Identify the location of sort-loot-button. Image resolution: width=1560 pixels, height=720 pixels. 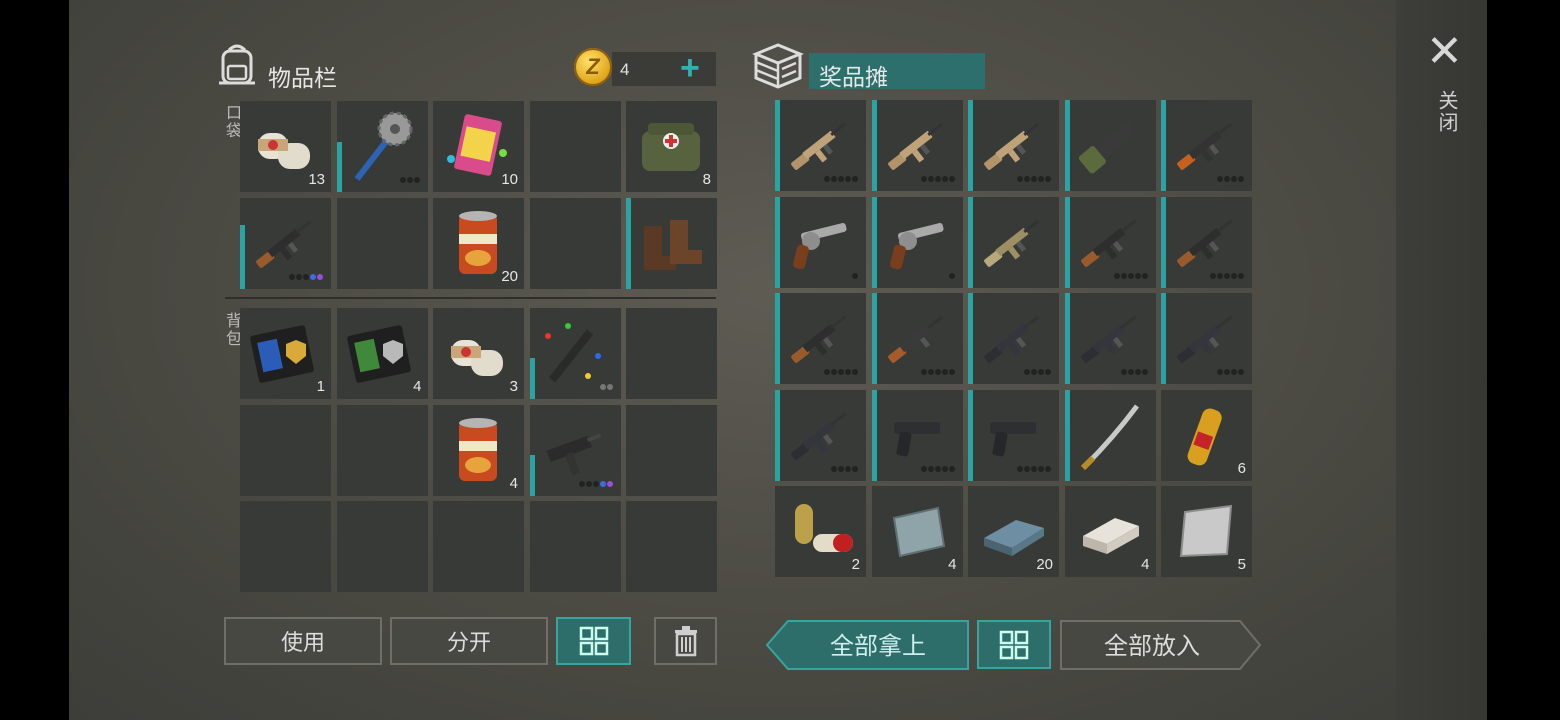
(1014, 644).